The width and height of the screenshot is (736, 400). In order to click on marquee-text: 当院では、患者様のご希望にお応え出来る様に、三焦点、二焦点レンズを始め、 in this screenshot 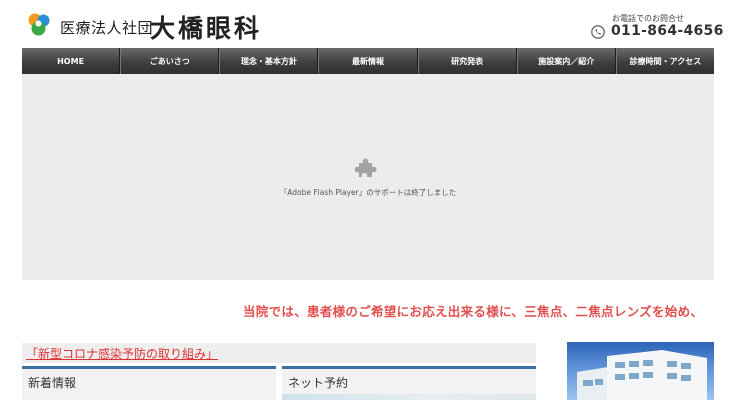, I will do `click(473, 311)`.